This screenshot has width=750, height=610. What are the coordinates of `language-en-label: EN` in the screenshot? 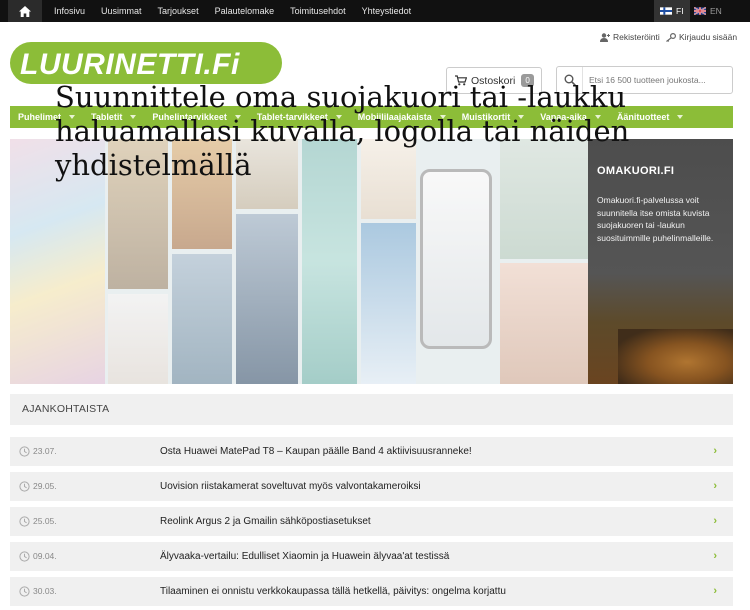 It's located at (716, 11).